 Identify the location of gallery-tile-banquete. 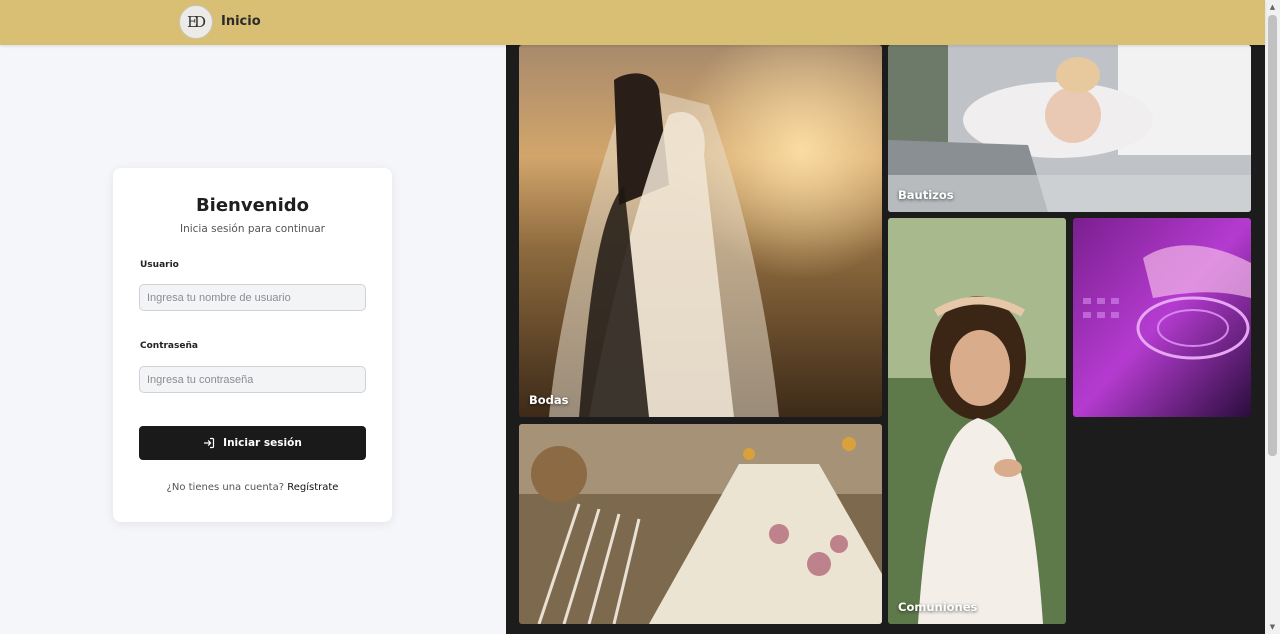
(700, 524).